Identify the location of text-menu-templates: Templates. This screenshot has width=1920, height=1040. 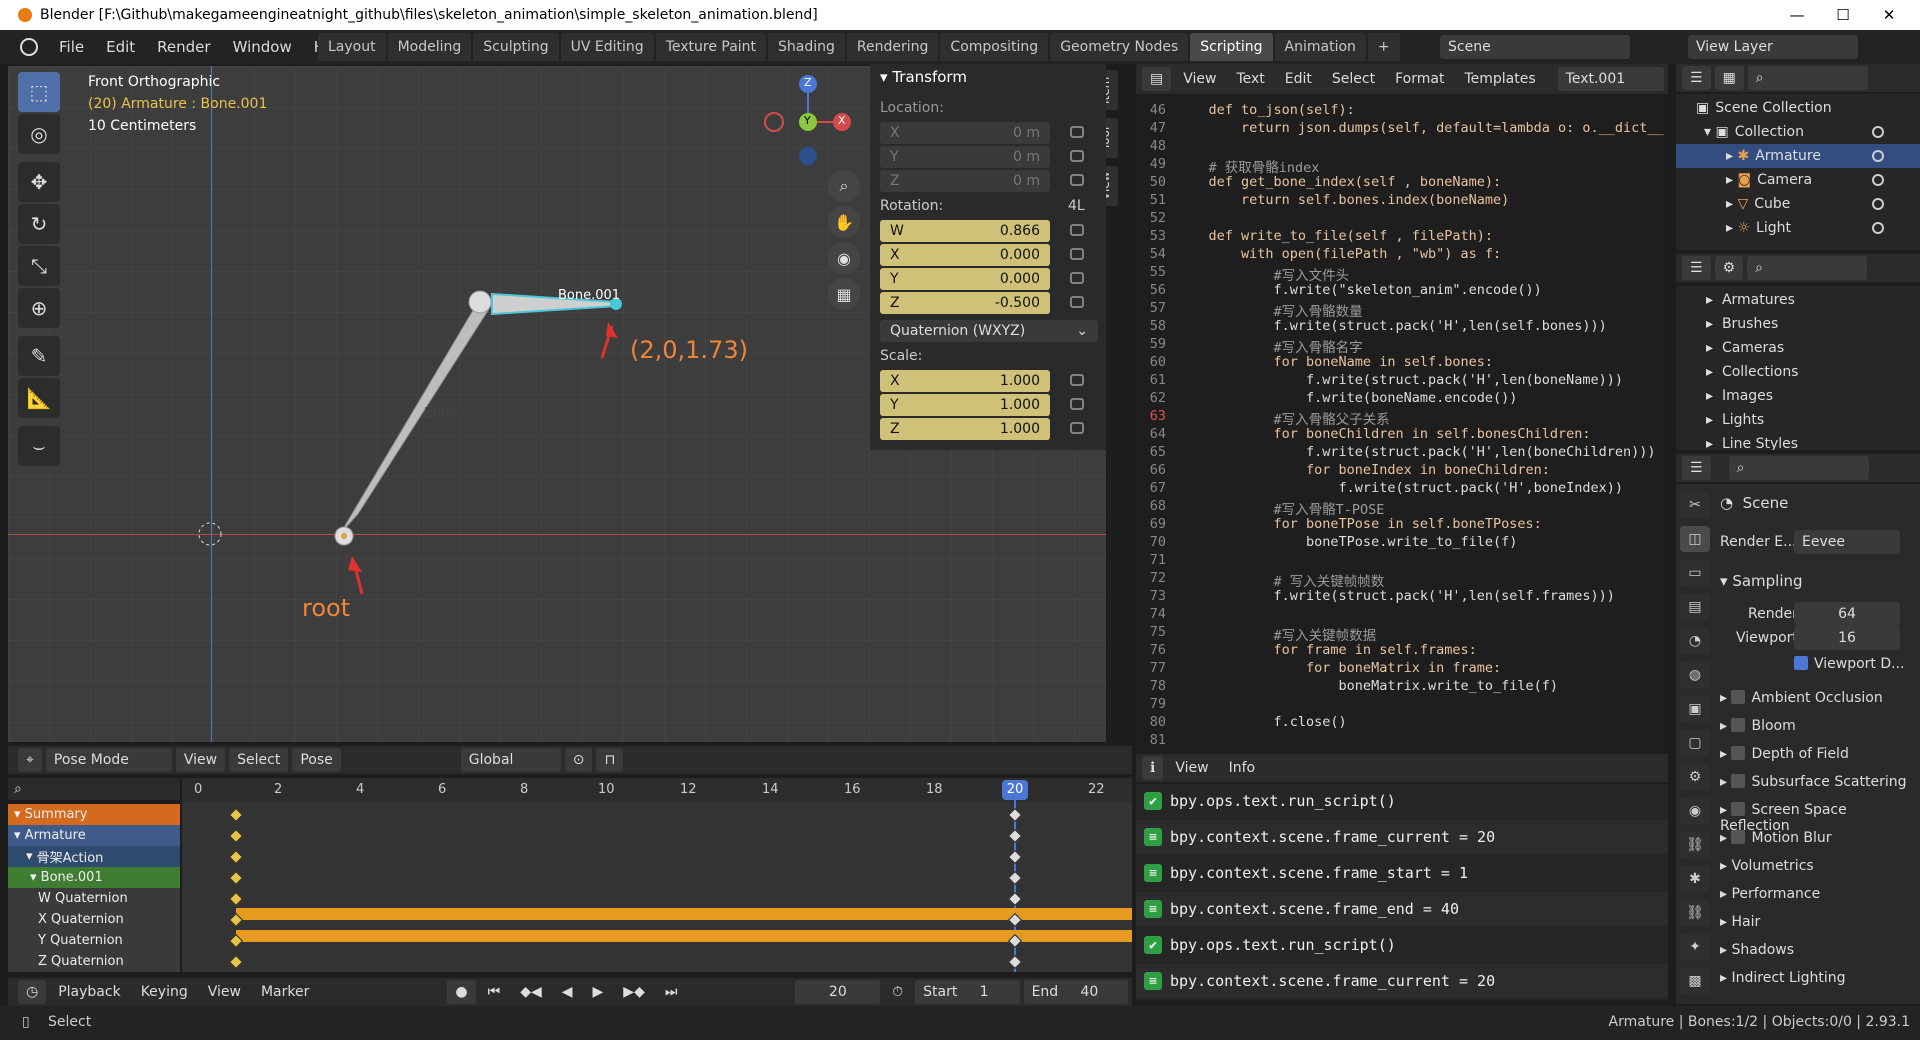
(1499, 79).